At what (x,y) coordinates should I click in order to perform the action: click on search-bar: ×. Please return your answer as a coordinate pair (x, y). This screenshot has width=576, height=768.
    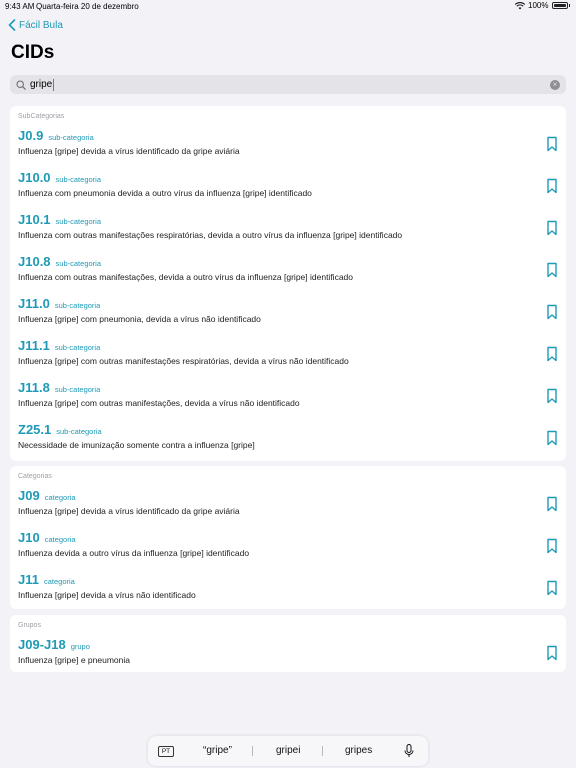
    Looking at the image, I should click on (288, 84).